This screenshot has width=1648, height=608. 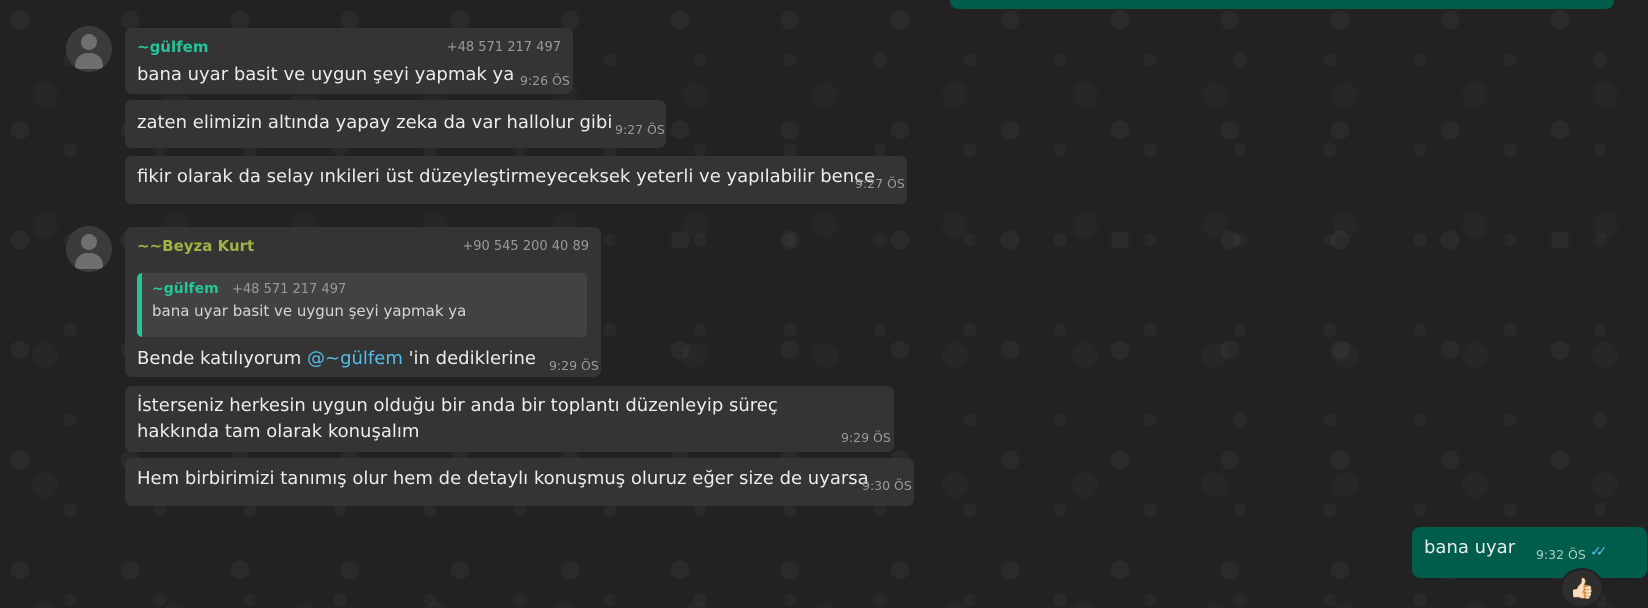 What do you see at coordinates (309, 311) in the screenshot?
I see `quoted-text: bana uyar basit ve uygun şeyi yapmak ya` at bounding box center [309, 311].